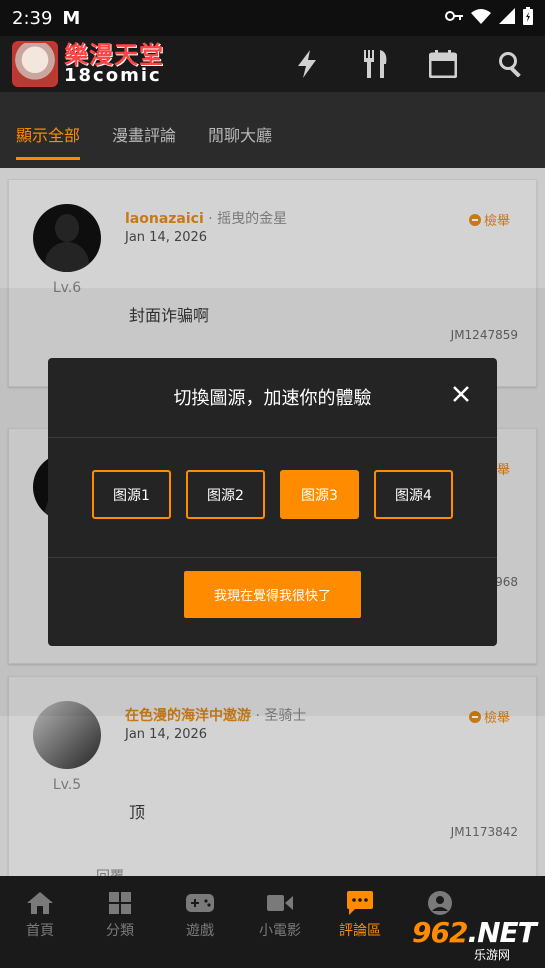 This screenshot has height=968, width=545. What do you see at coordinates (272, 18) in the screenshot?
I see `status-bar: 2:39 M` at bounding box center [272, 18].